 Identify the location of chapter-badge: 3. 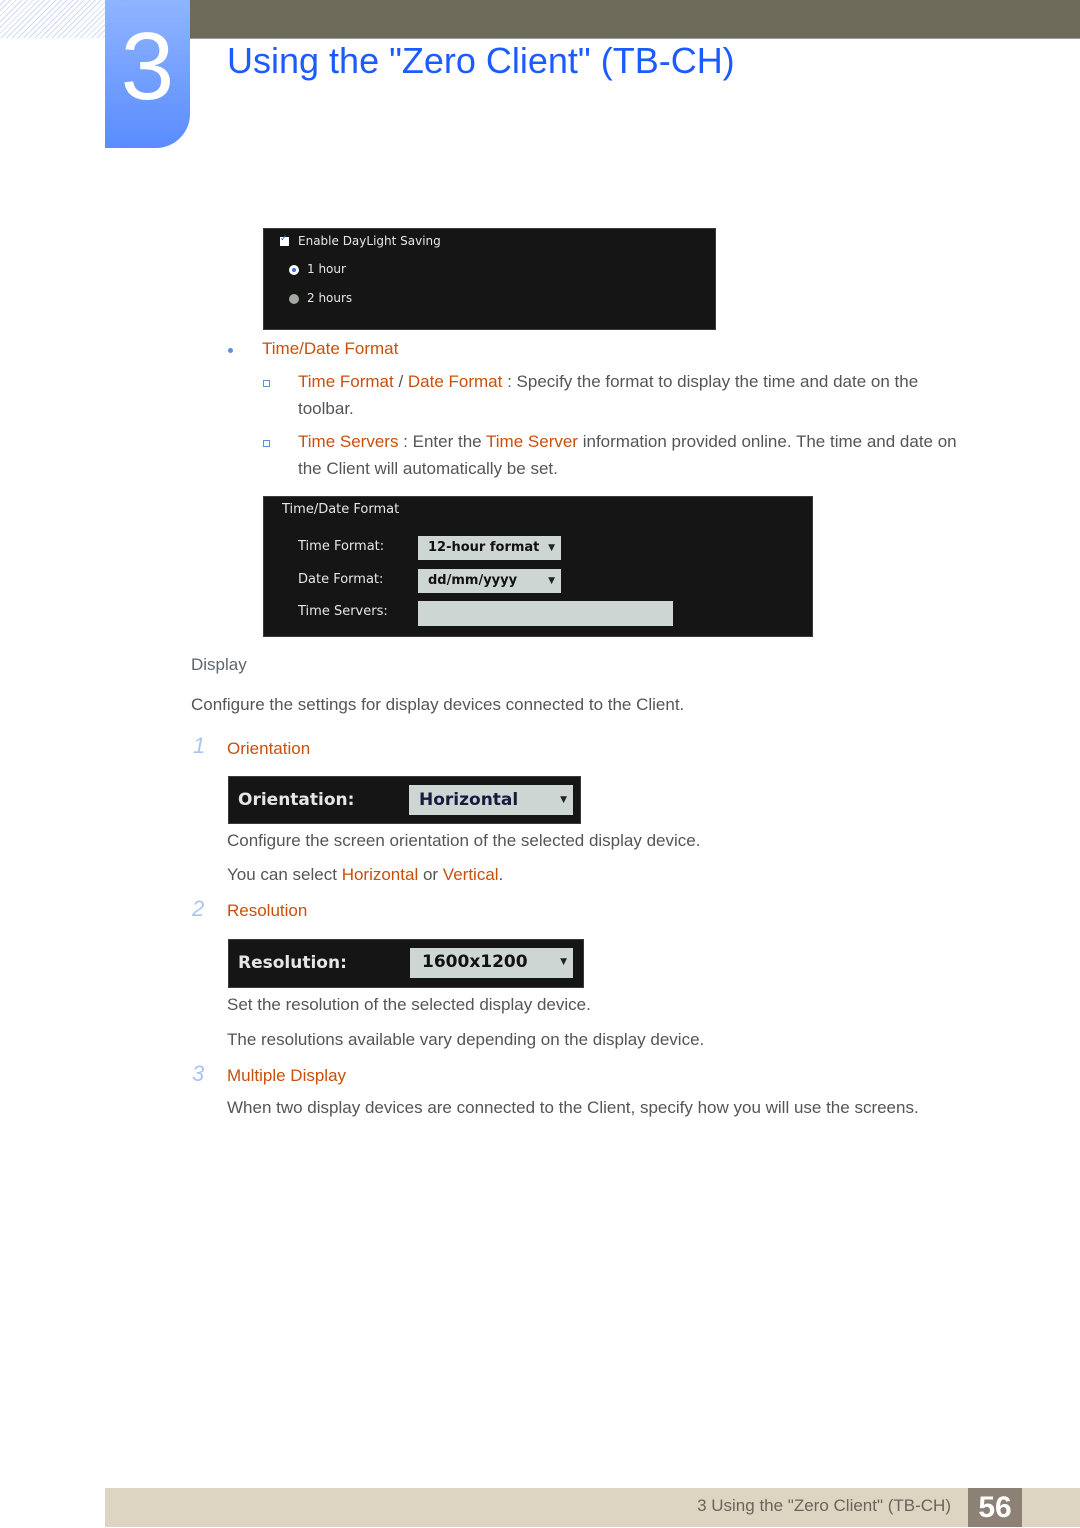
(147, 74).